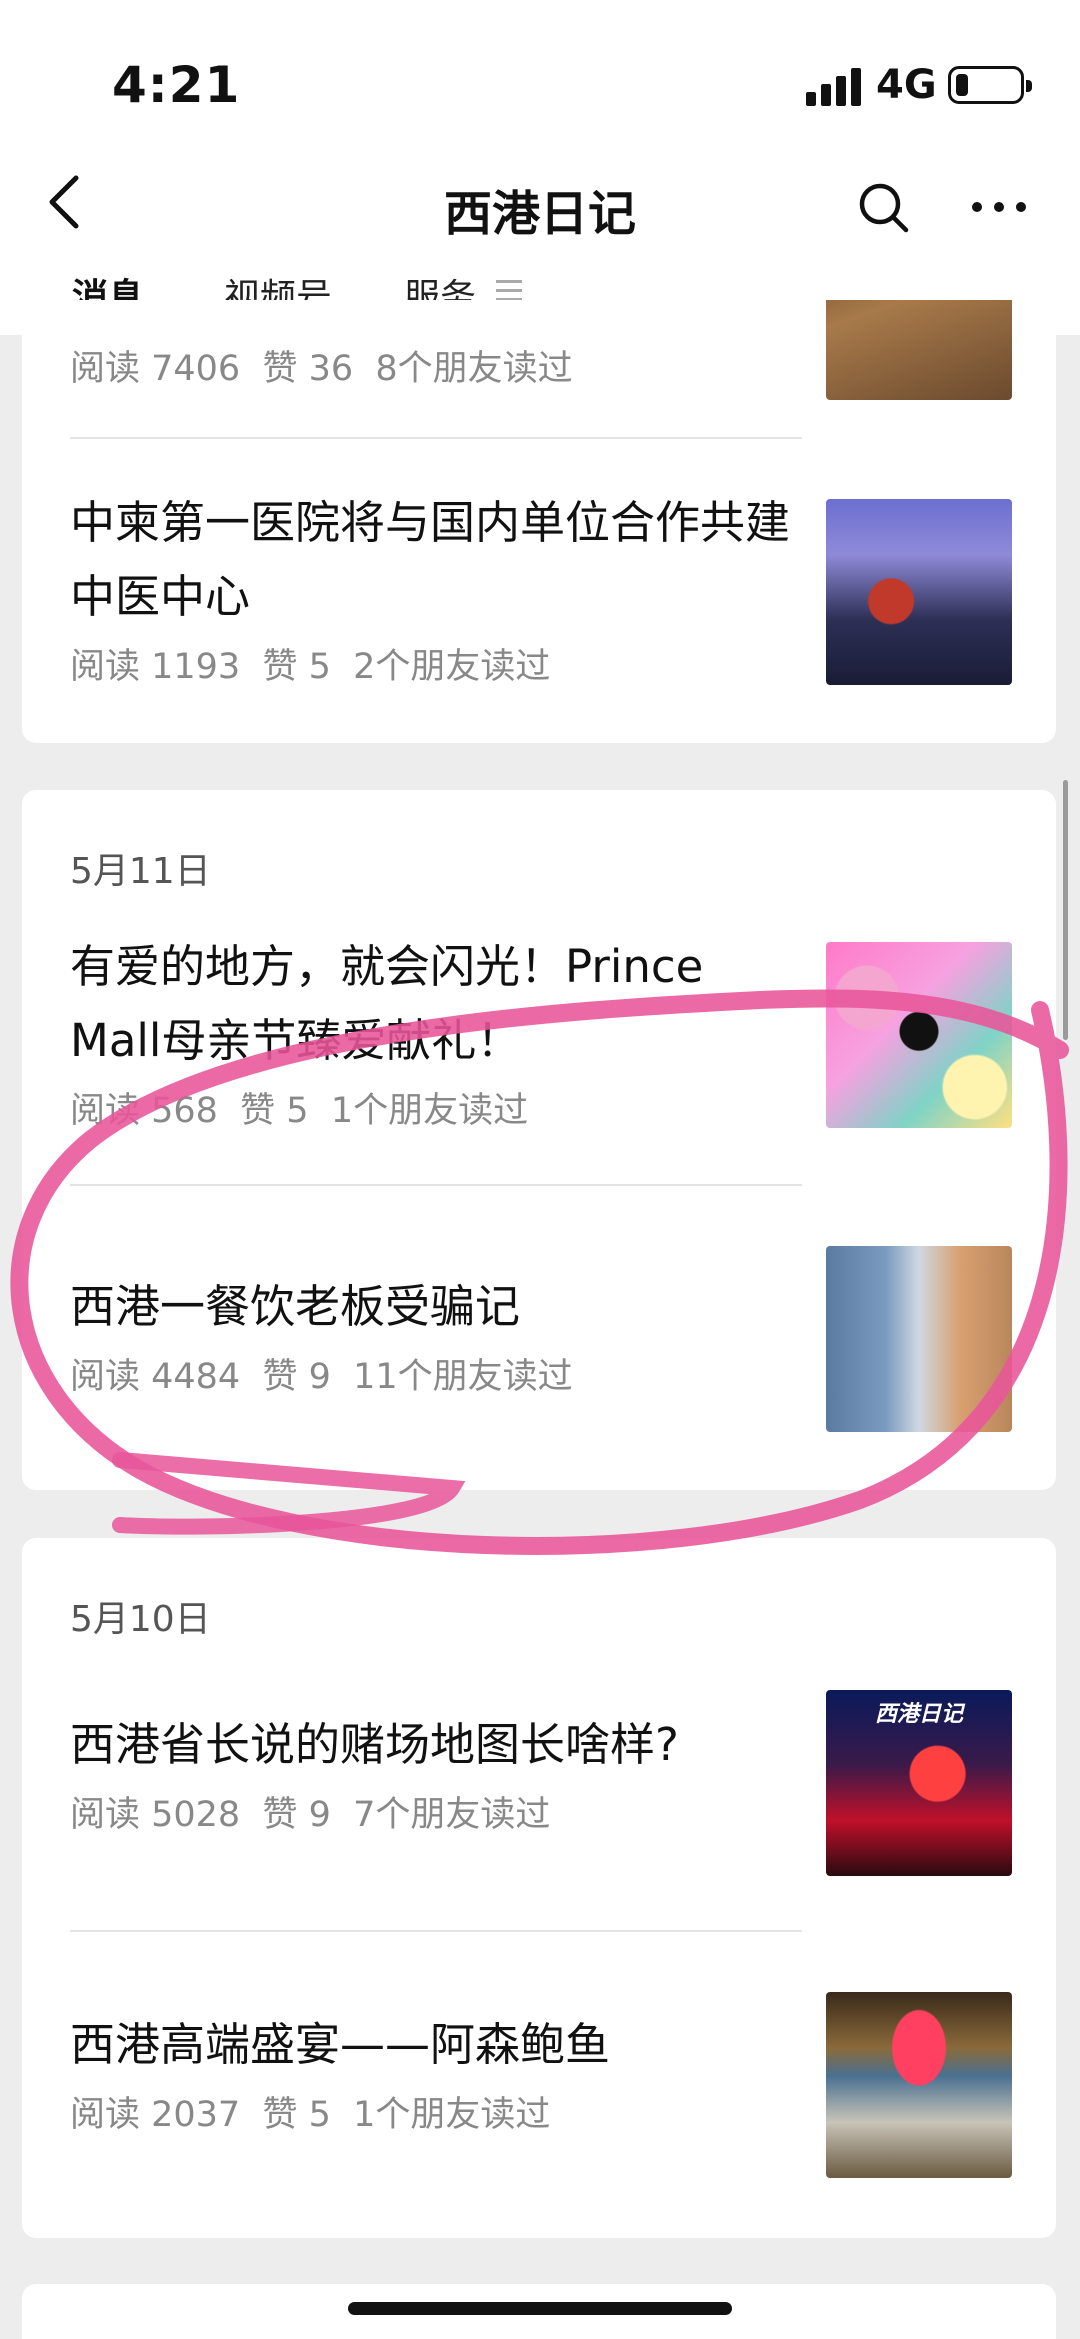  What do you see at coordinates (906, 85) in the screenshot?
I see `network-type: 4G` at bounding box center [906, 85].